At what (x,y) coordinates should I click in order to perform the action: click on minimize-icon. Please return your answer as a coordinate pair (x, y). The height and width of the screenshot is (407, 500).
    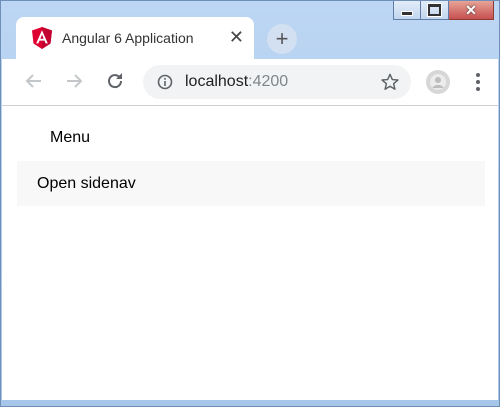
    Looking at the image, I should click on (407, 13).